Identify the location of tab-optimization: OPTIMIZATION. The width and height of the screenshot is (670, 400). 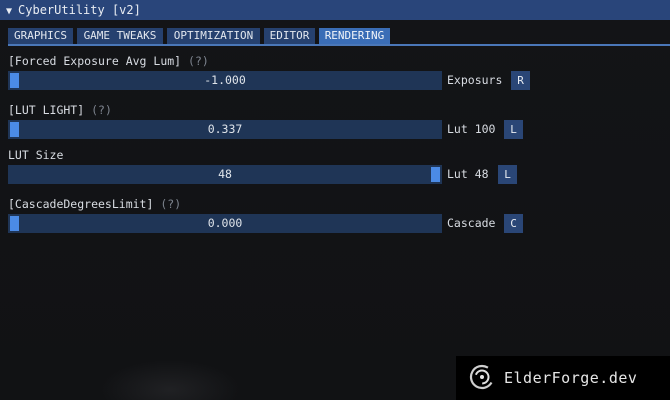
(213, 36).